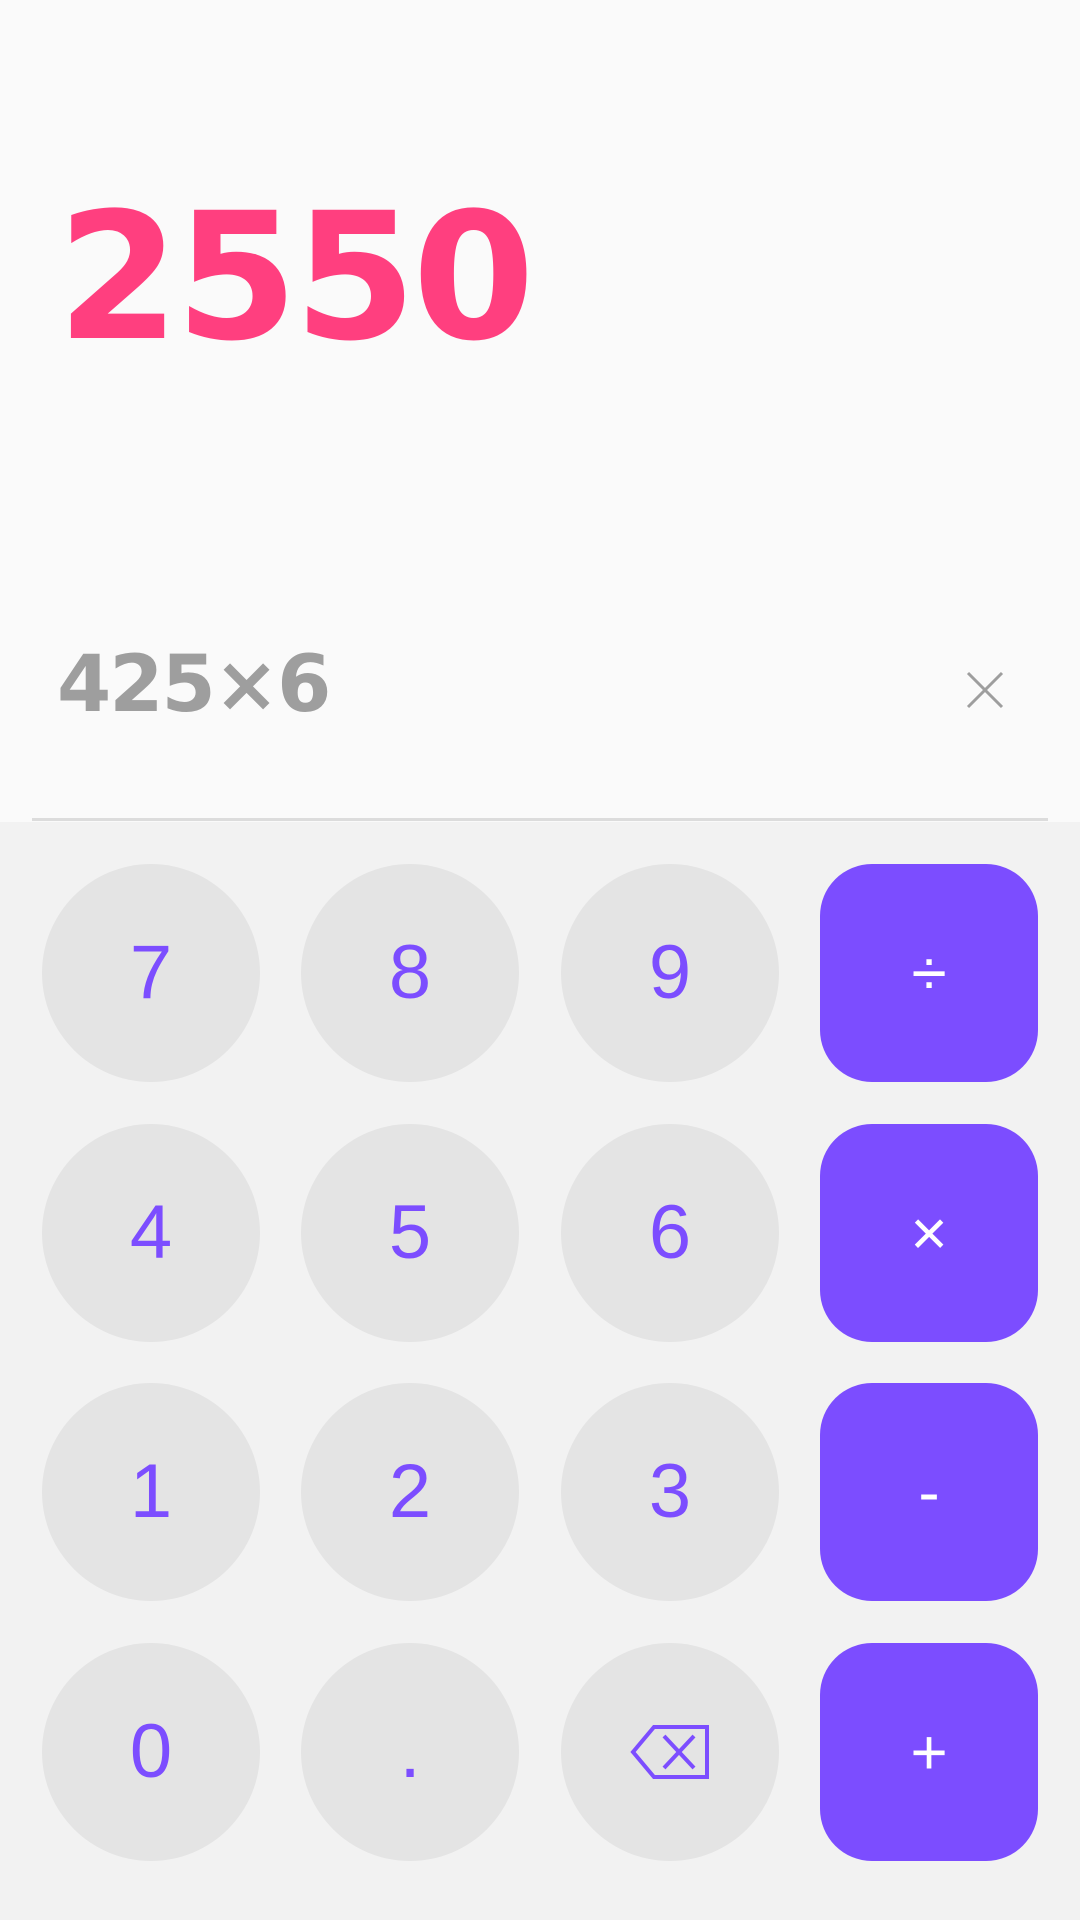 Image resolution: width=1080 pixels, height=1920 pixels. I want to click on close-icon, so click(985, 690).